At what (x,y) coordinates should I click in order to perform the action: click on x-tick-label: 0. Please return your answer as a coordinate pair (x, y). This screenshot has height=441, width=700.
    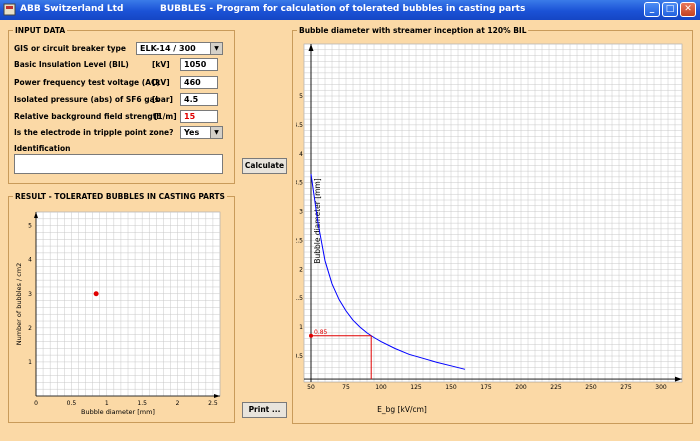
    Looking at the image, I should click on (36, 403).